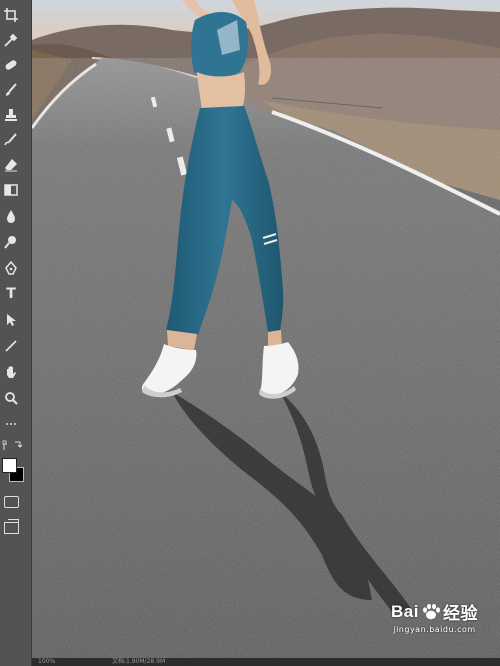 This screenshot has width=500, height=666. Describe the element at coordinates (434, 629) in the screenshot. I see `watermark-url: jingyan.baidu.com` at that location.